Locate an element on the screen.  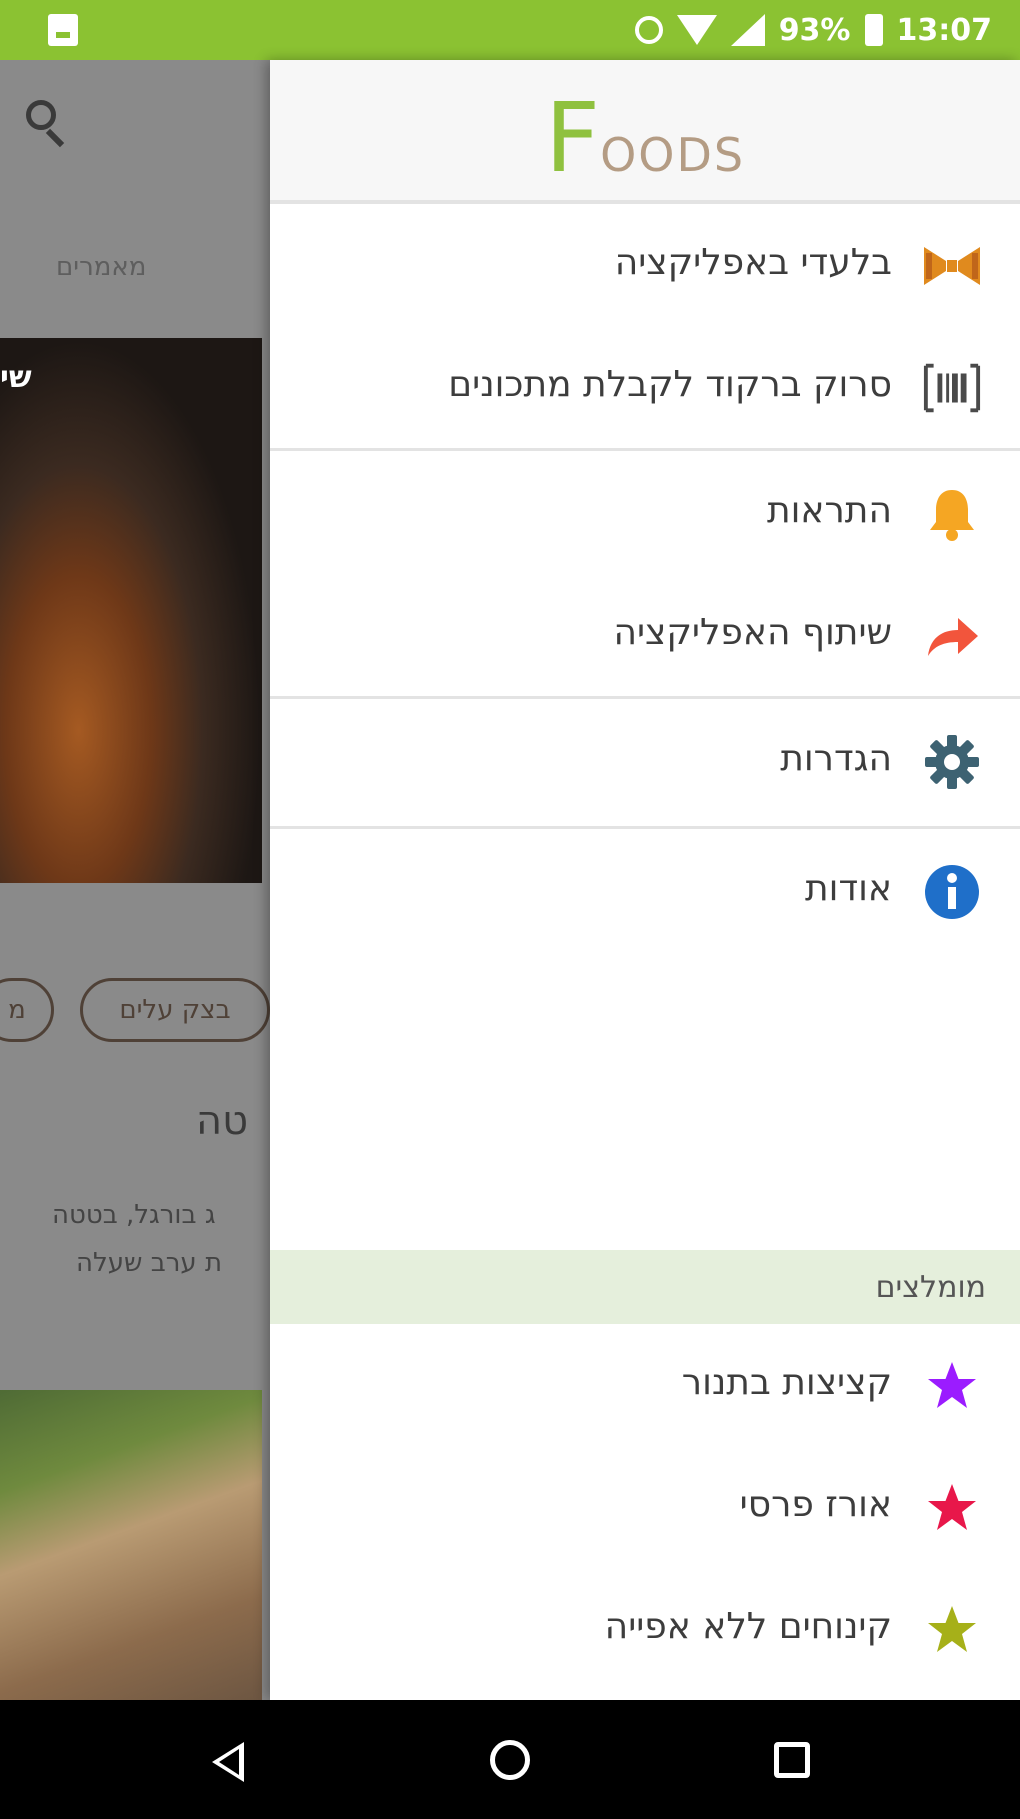
recipe-description: ת ערב שעלה is located at coordinates (149, 1263).